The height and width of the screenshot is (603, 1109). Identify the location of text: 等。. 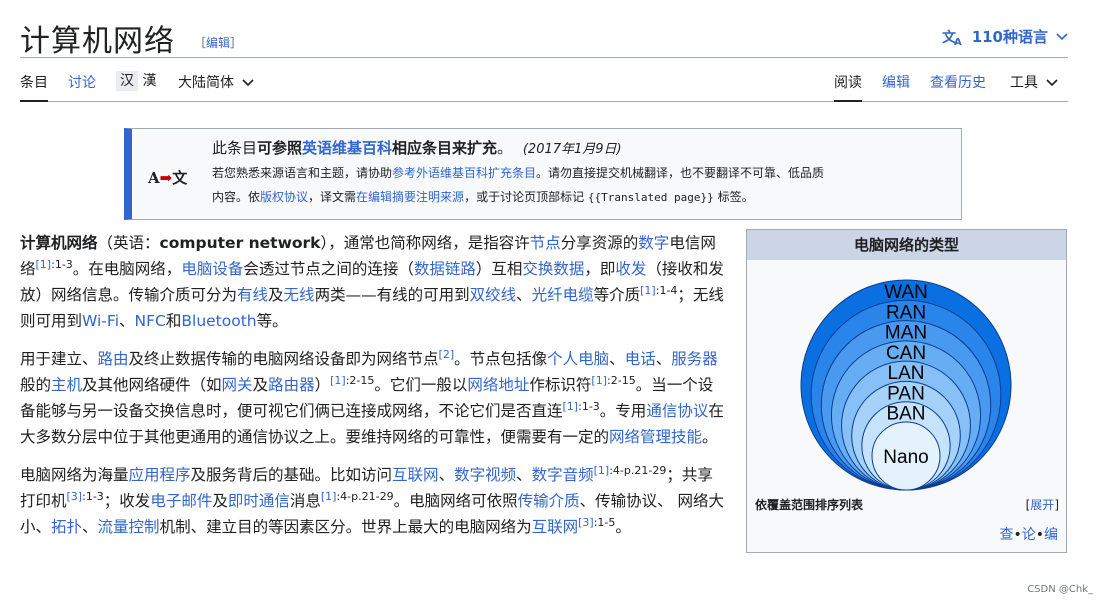
(272, 321).